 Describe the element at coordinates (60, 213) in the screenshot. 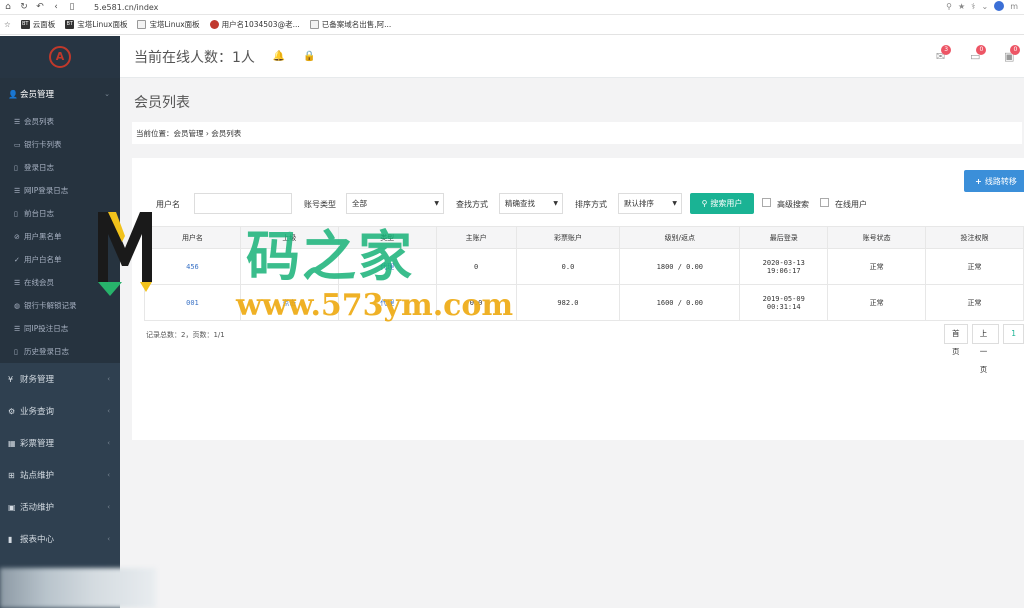

I see `sidebar-item-frontend-log: ▯ 前台日志` at that location.